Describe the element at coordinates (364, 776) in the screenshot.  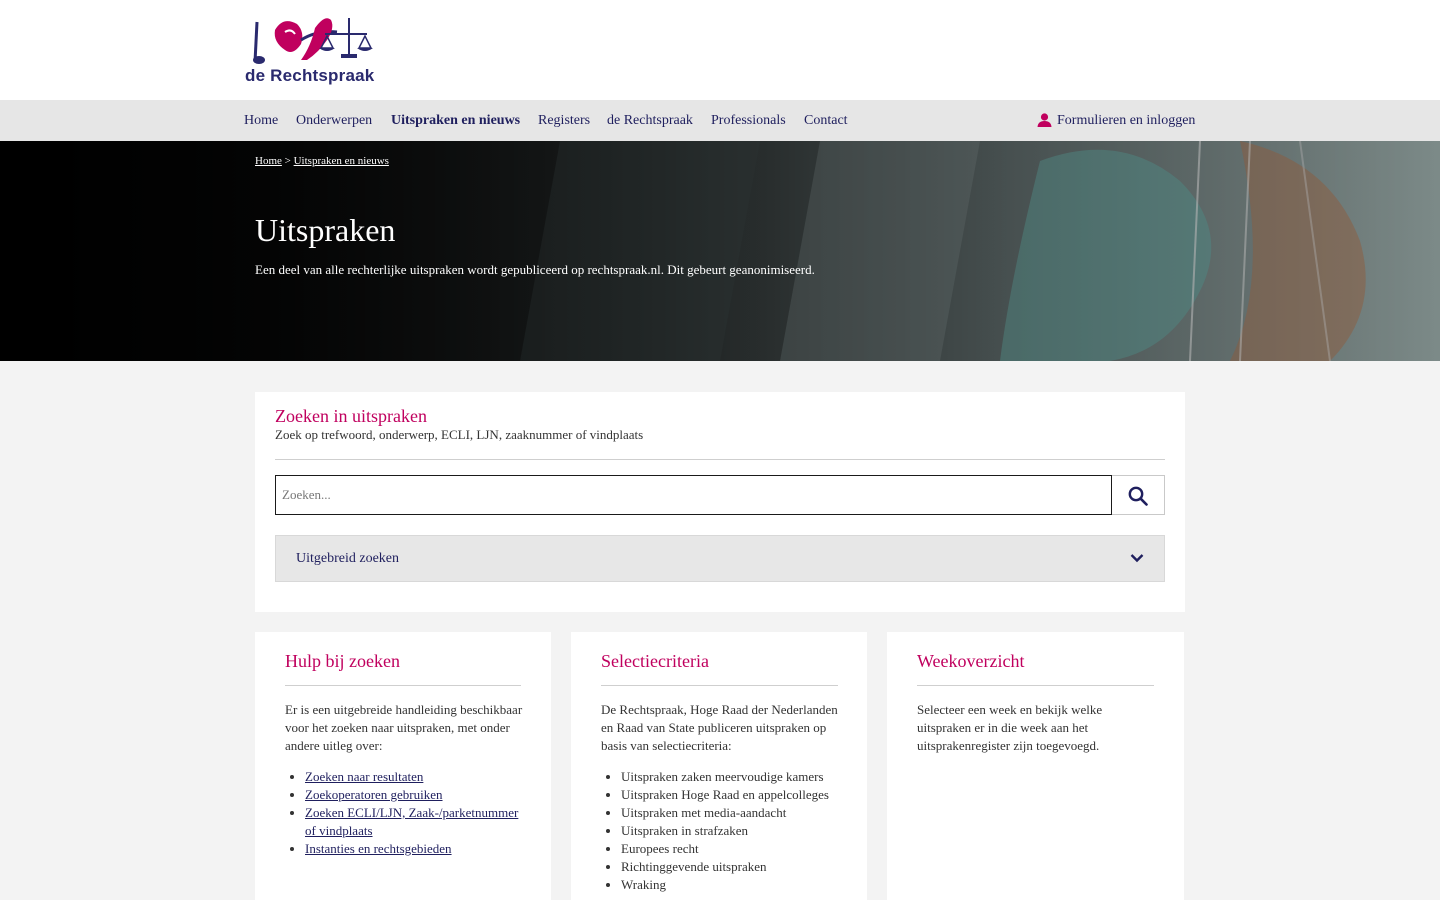
I see `help-link-results: Zoeken naar resultaten` at that location.